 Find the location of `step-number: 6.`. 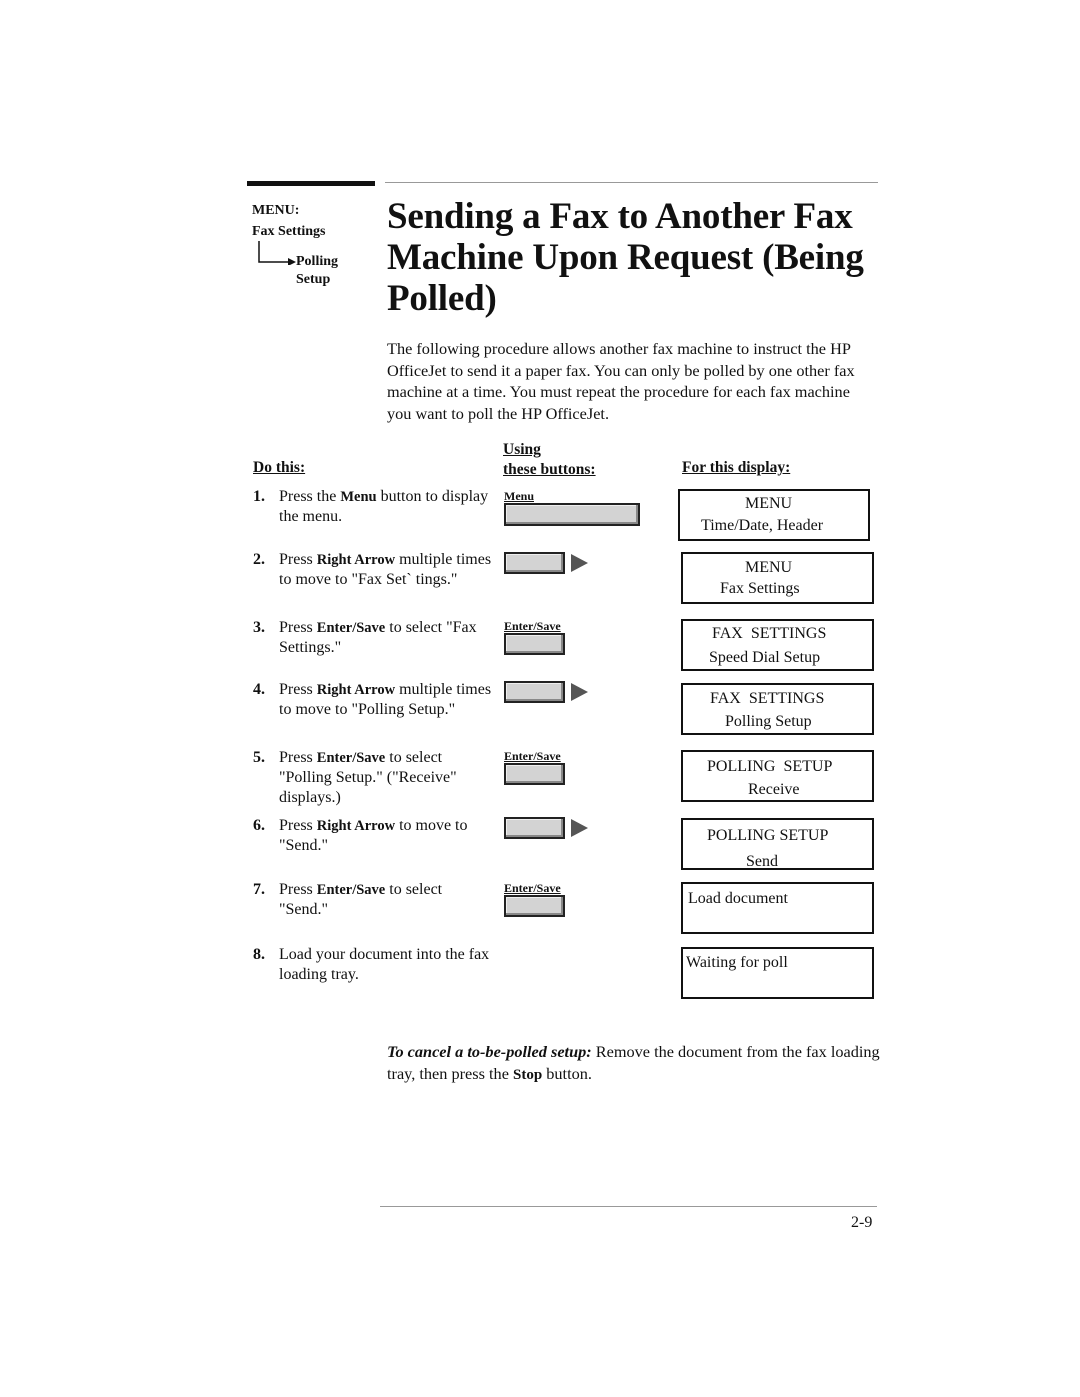

step-number: 6. is located at coordinates (259, 825).